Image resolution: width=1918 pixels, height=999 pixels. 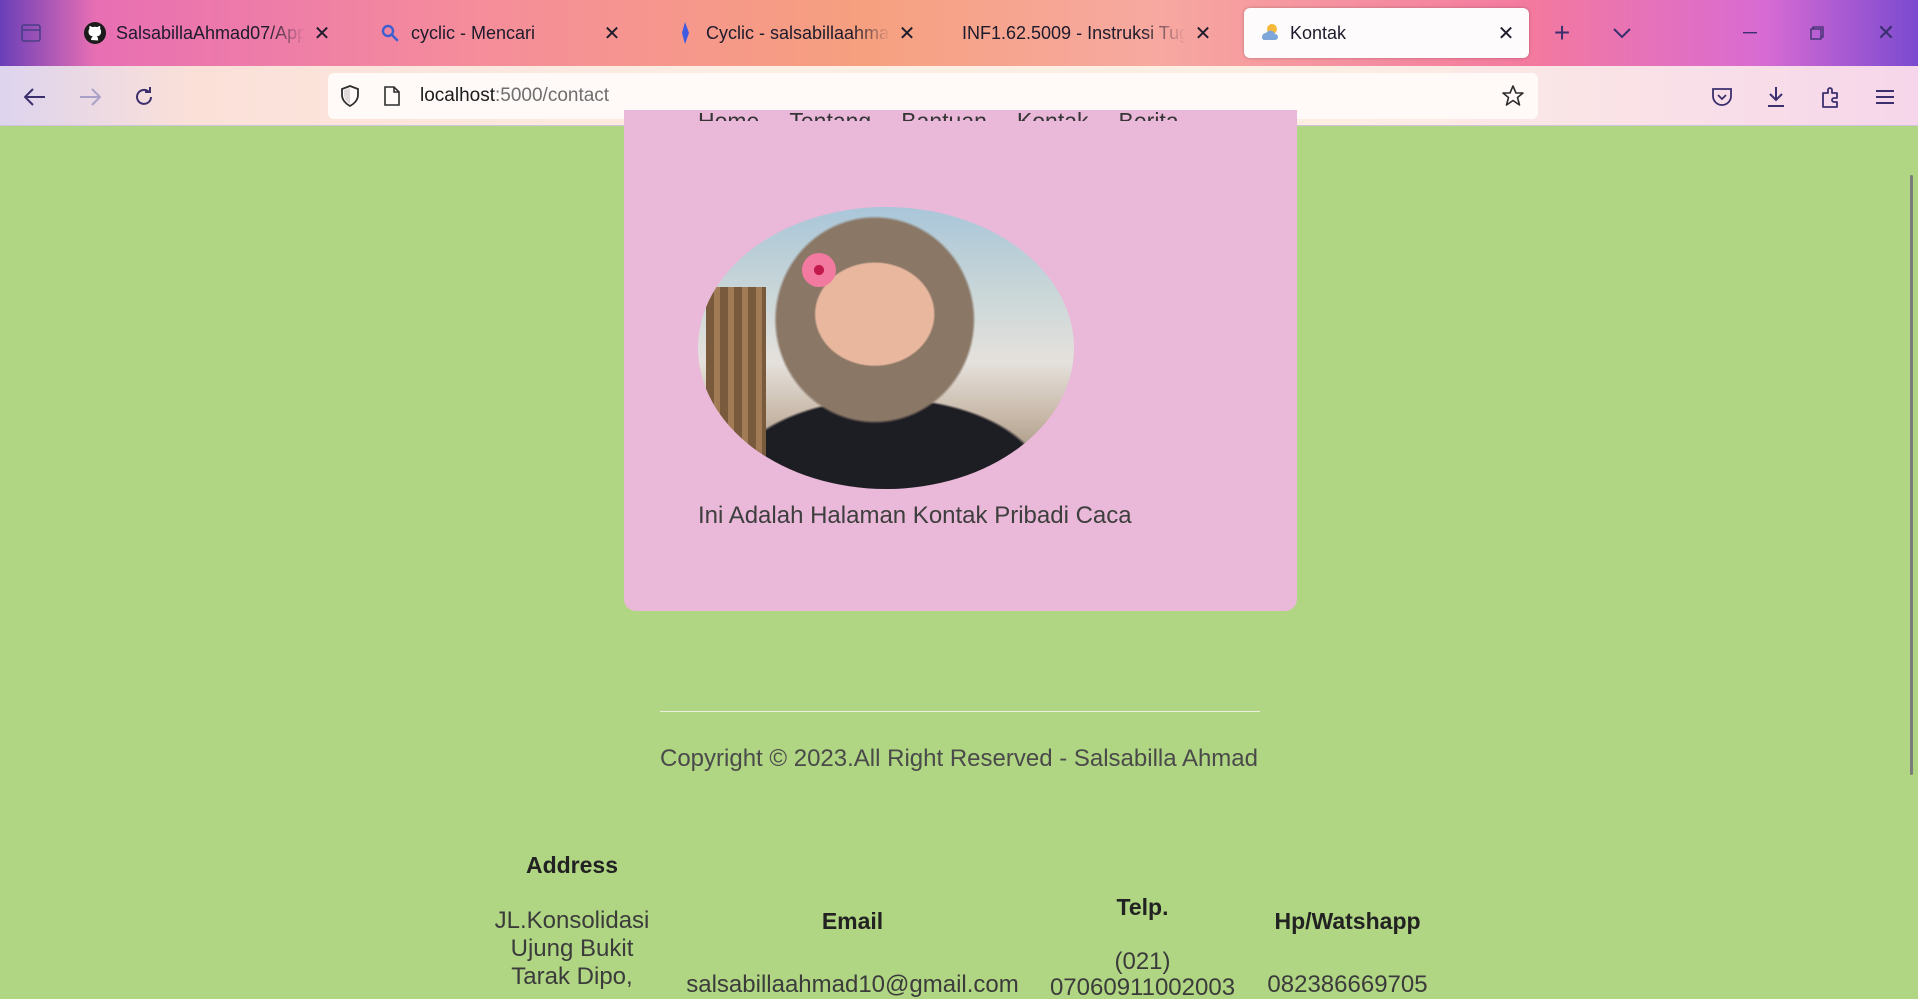 I want to click on tab-instruksi: INF1.62.5009 - Instruksi Tugas ✕, so click(x=1088, y=33).